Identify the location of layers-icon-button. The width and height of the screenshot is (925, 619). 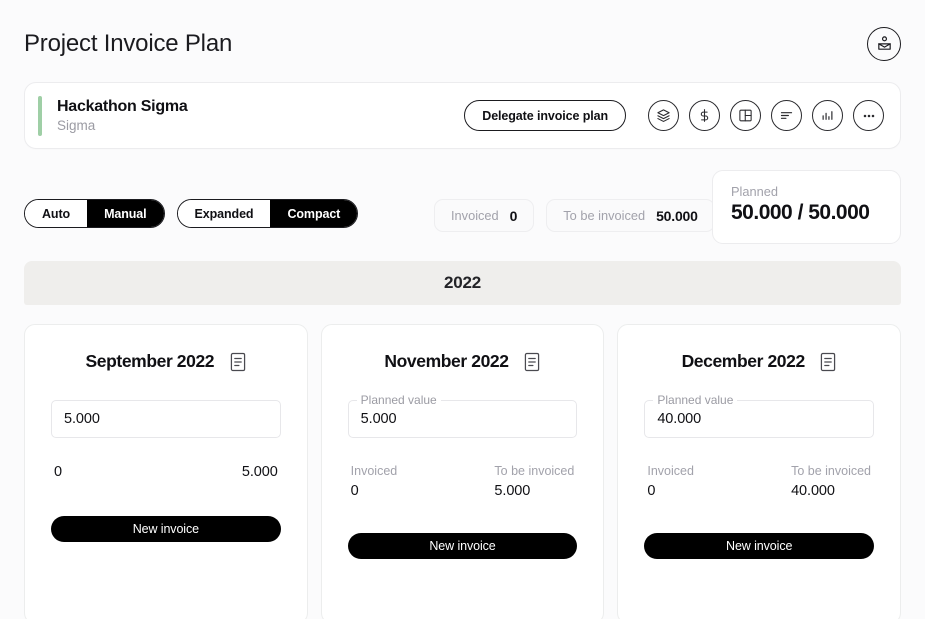
(663, 115).